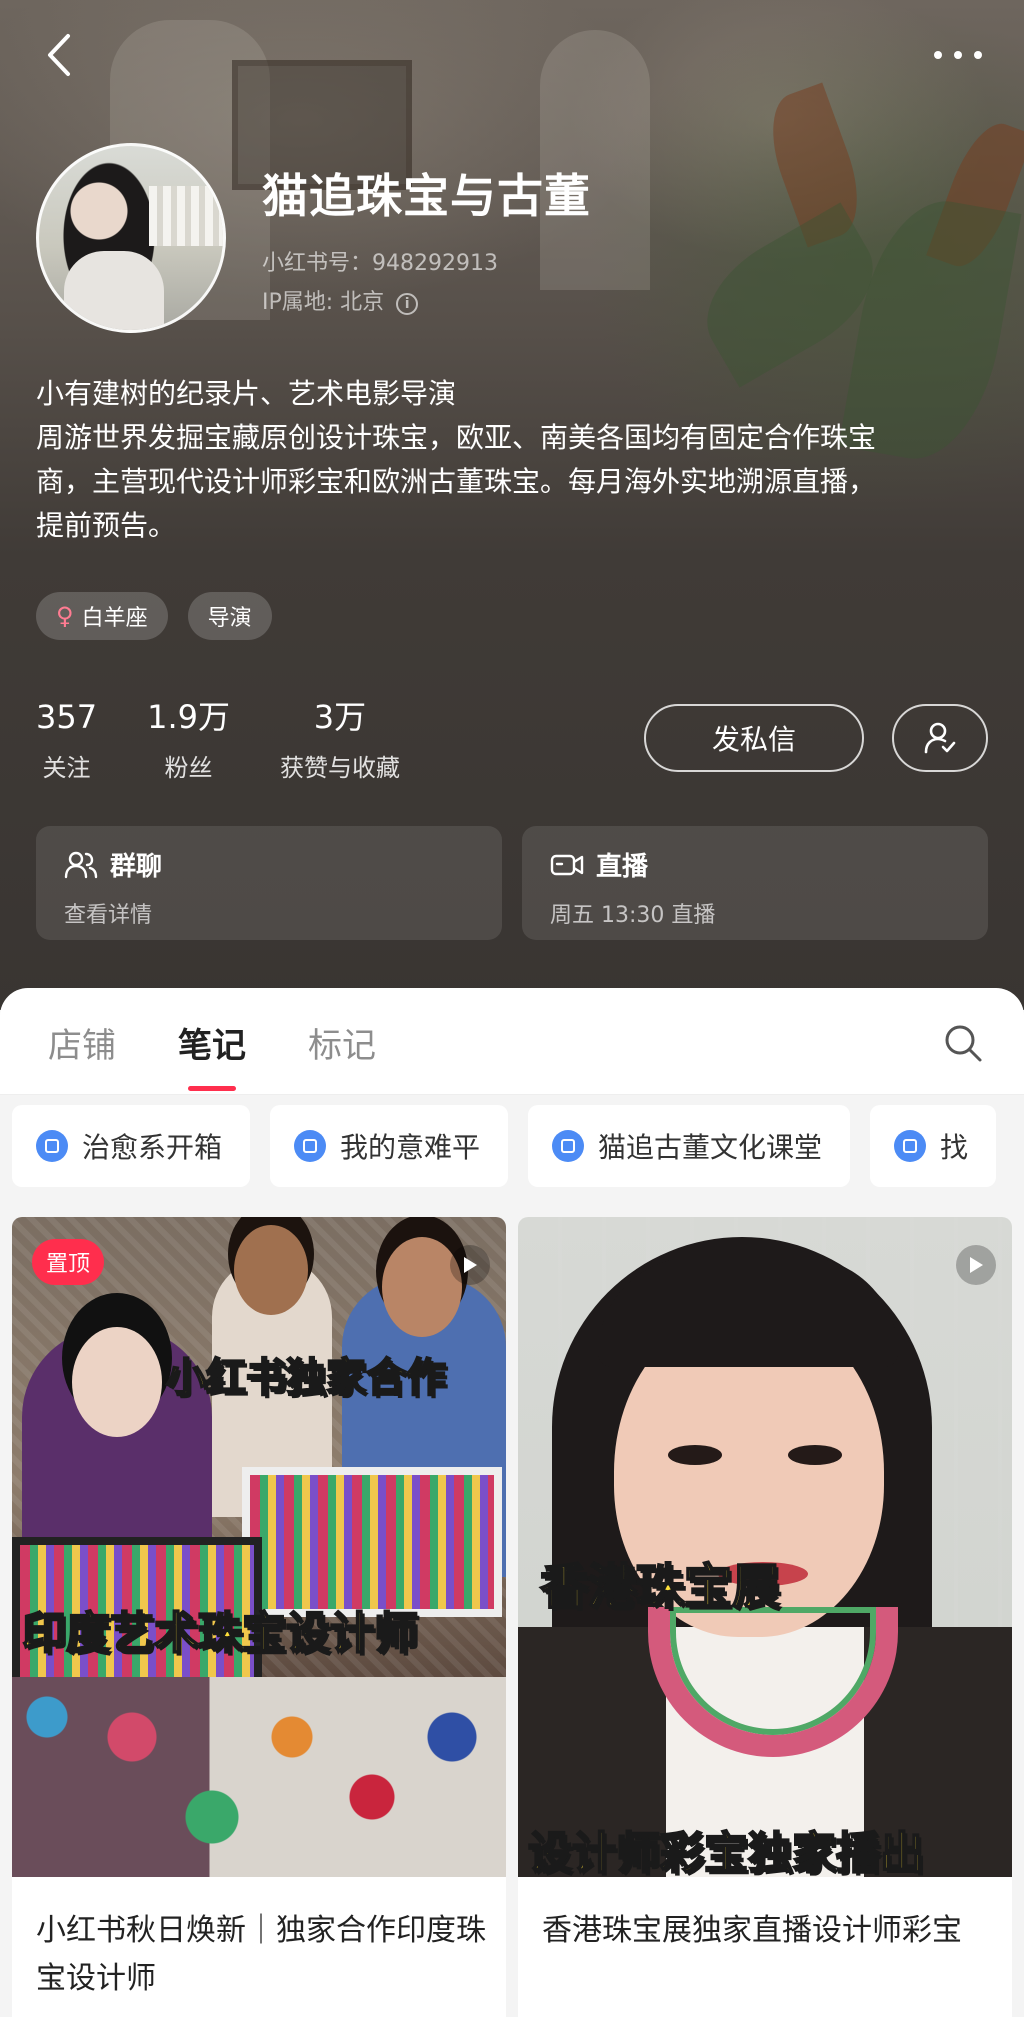 Image resolution: width=1024 pixels, height=2017 pixels. What do you see at coordinates (188, 717) in the screenshot?
I see `stat-value: 1.9万` at bounding box center [188, 717].